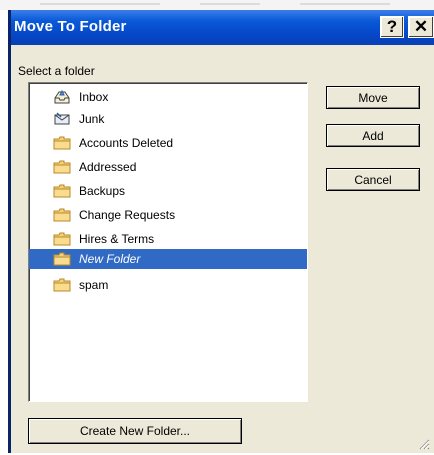 This screenshot has height=455, width=434. Describe the element at coordinates (94, 97) in the screenshot. I see `list-item-label: Inbox` at that location.